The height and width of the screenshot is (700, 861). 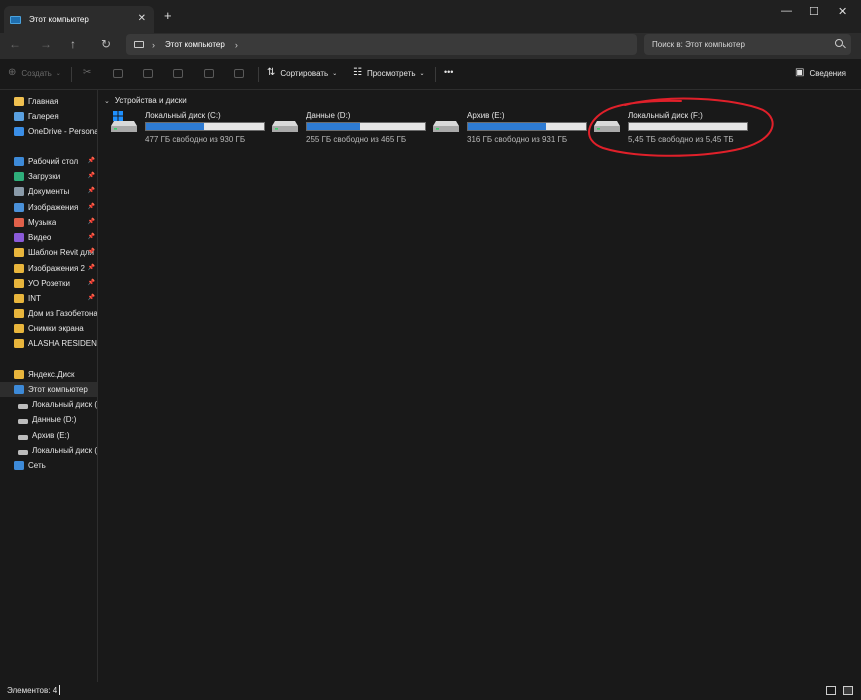 I want to click on sidebar-item-label: OneDrive - Personal, so click(x=63, y=131).